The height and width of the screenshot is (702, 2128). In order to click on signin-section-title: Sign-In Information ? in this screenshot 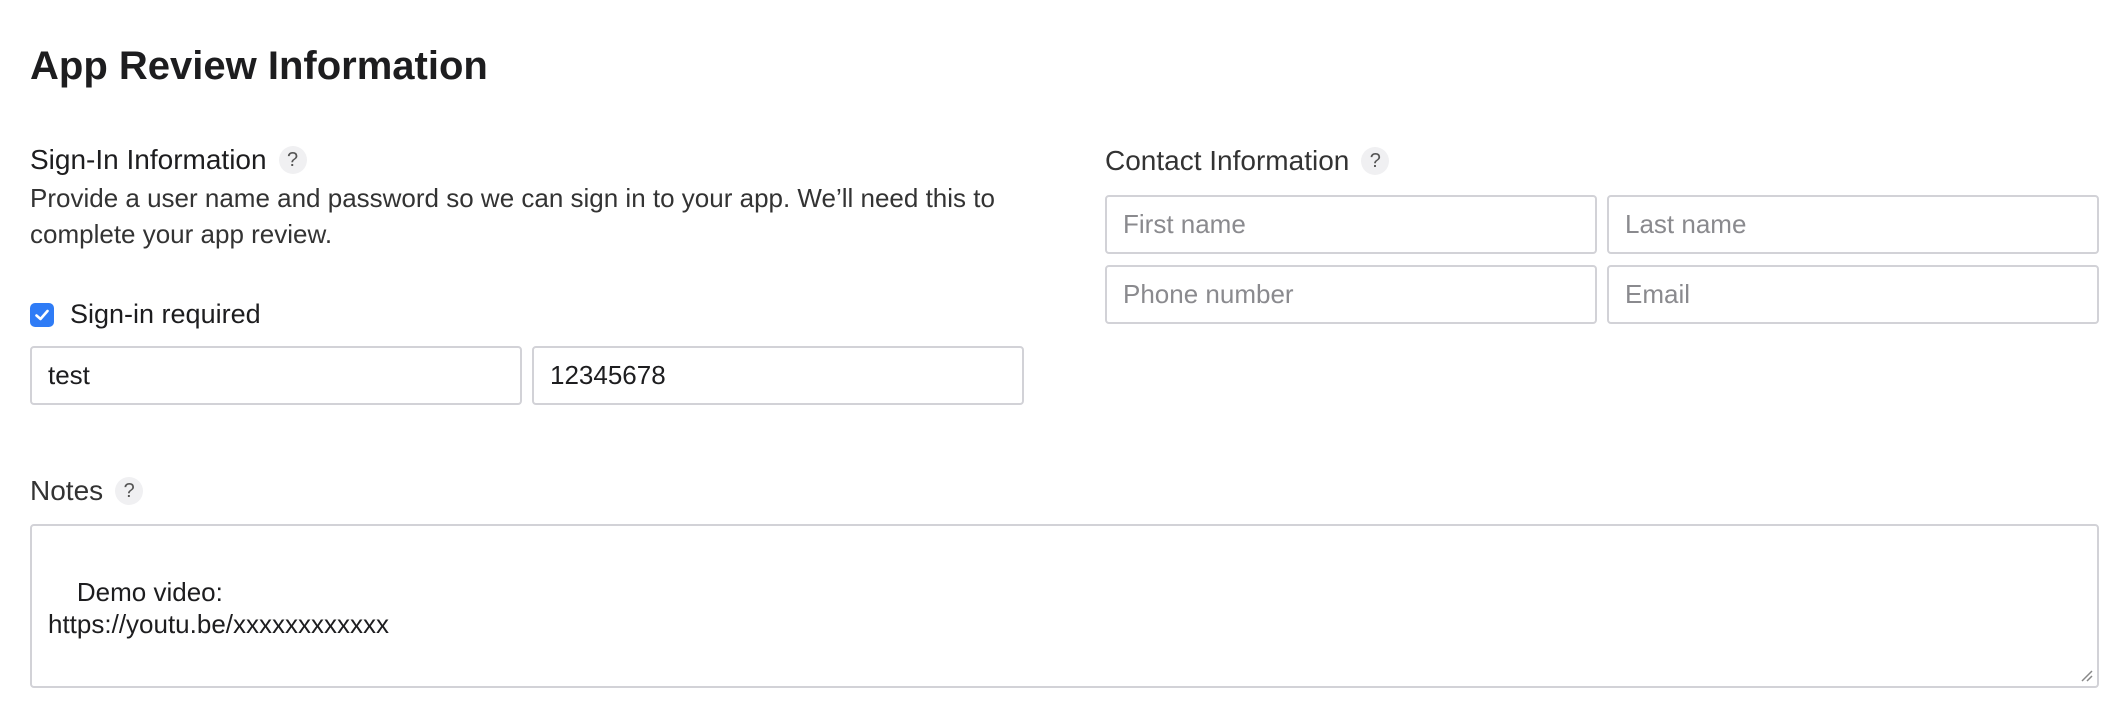, I will do `click(168, 160)`.